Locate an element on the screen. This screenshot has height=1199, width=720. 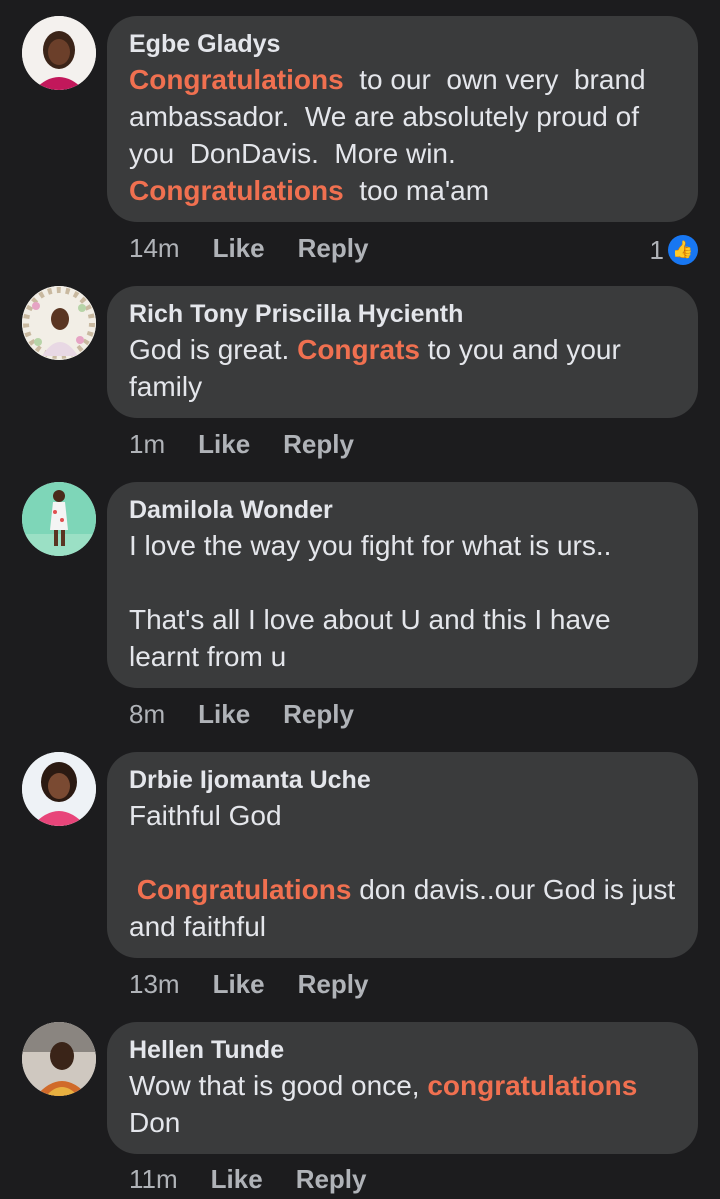
text-segment: God is great. is located at coordinates (213, 349).